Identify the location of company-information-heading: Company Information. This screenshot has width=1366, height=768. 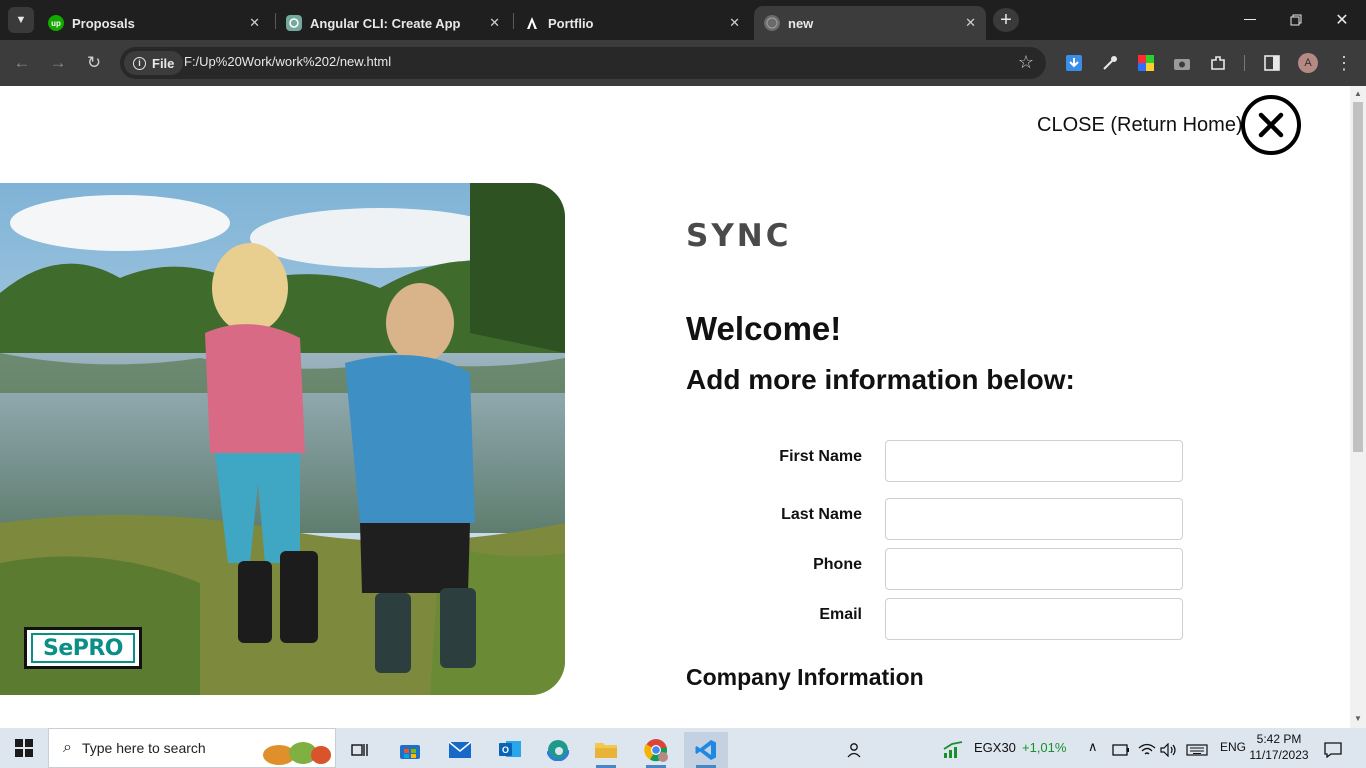
(805, 677).